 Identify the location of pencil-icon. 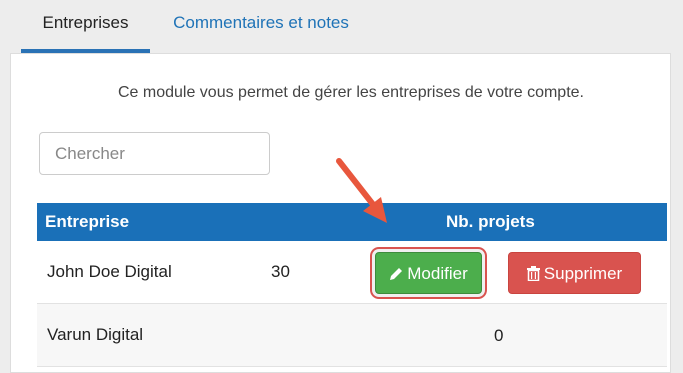
(396, 274).